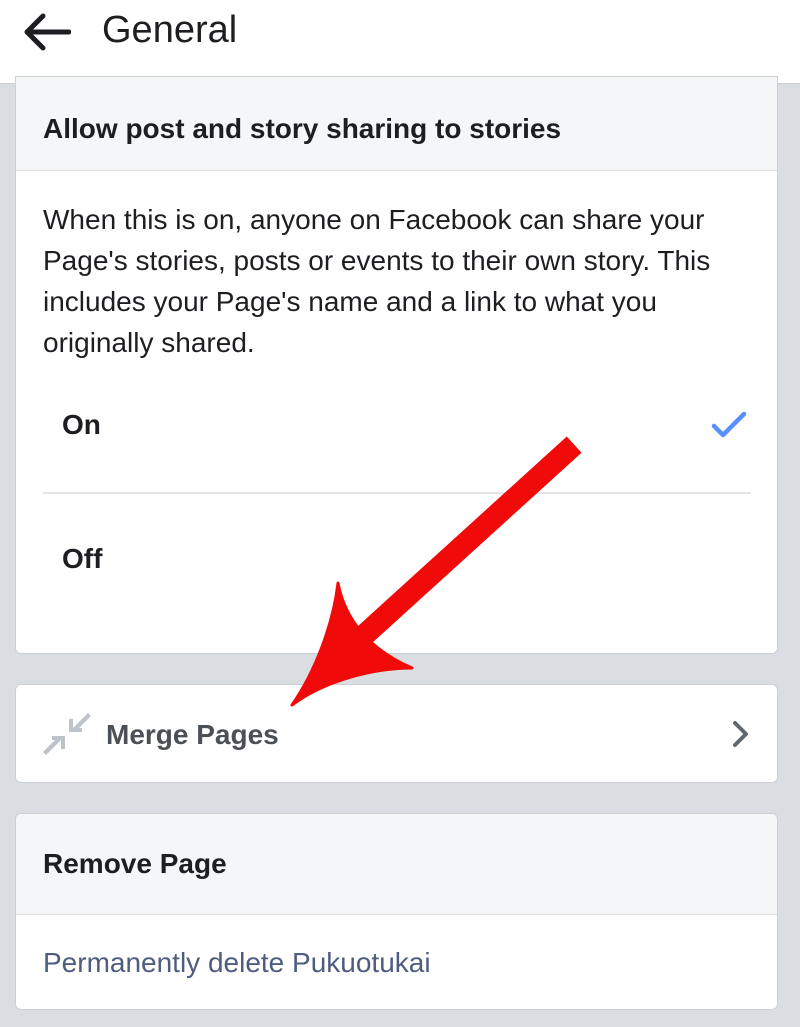 The width and height of the screenshot is (800, 1027). What do you see at coordinates (397, 559) in the screenshot?
I see `option-off: Off` at bounding box center [397, 559].